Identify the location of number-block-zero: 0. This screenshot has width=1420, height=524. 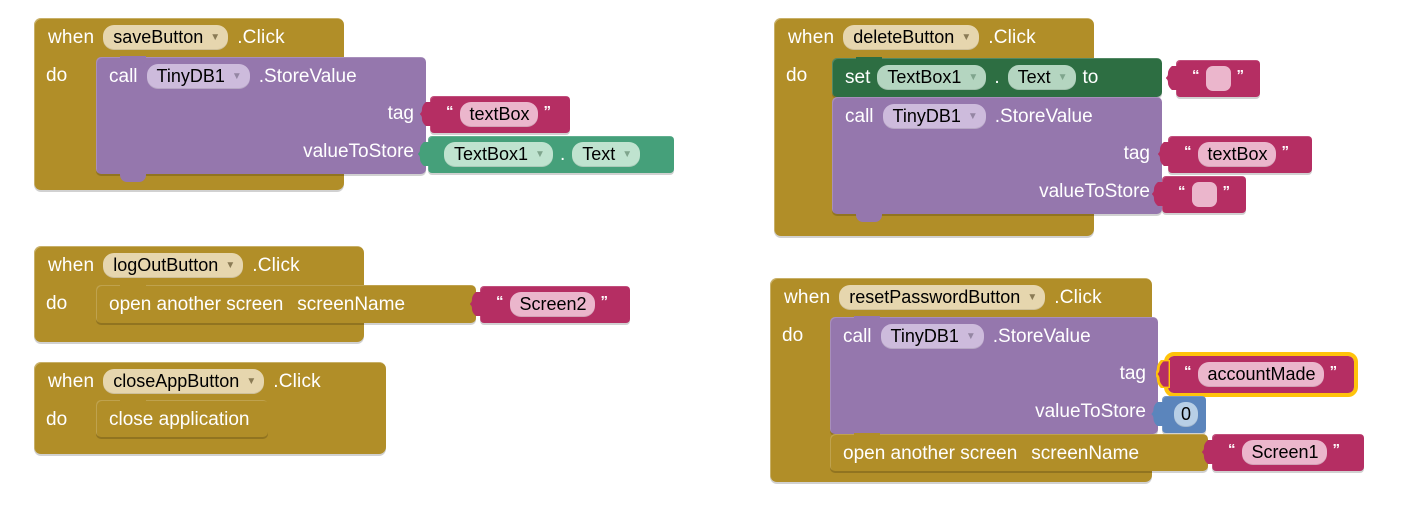
(1178, 414).